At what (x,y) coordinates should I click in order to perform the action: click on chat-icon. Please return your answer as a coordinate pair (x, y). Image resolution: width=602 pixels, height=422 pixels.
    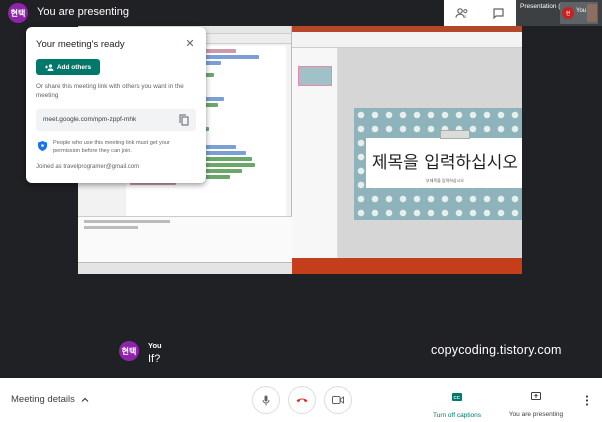
    Looking at the image, I should click on (498, 13).